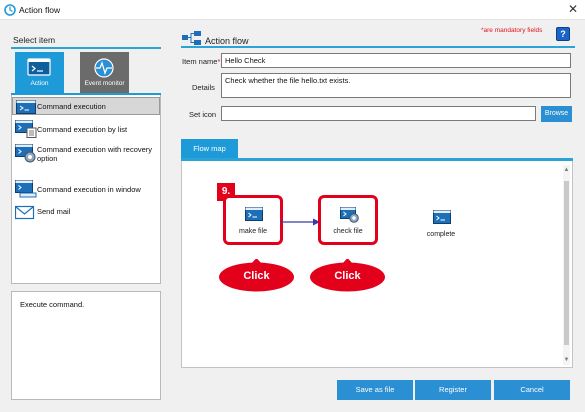  I want to click on details-textarea: Check whether the file hello.txt exists., so click(396, 85).